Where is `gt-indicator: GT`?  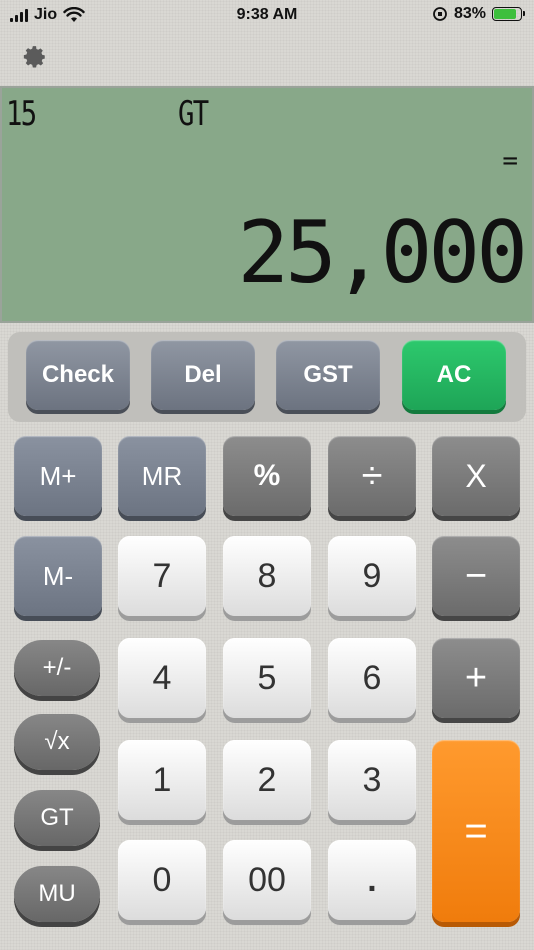
gt-indicator: GT is located at coordinates (193, 114).